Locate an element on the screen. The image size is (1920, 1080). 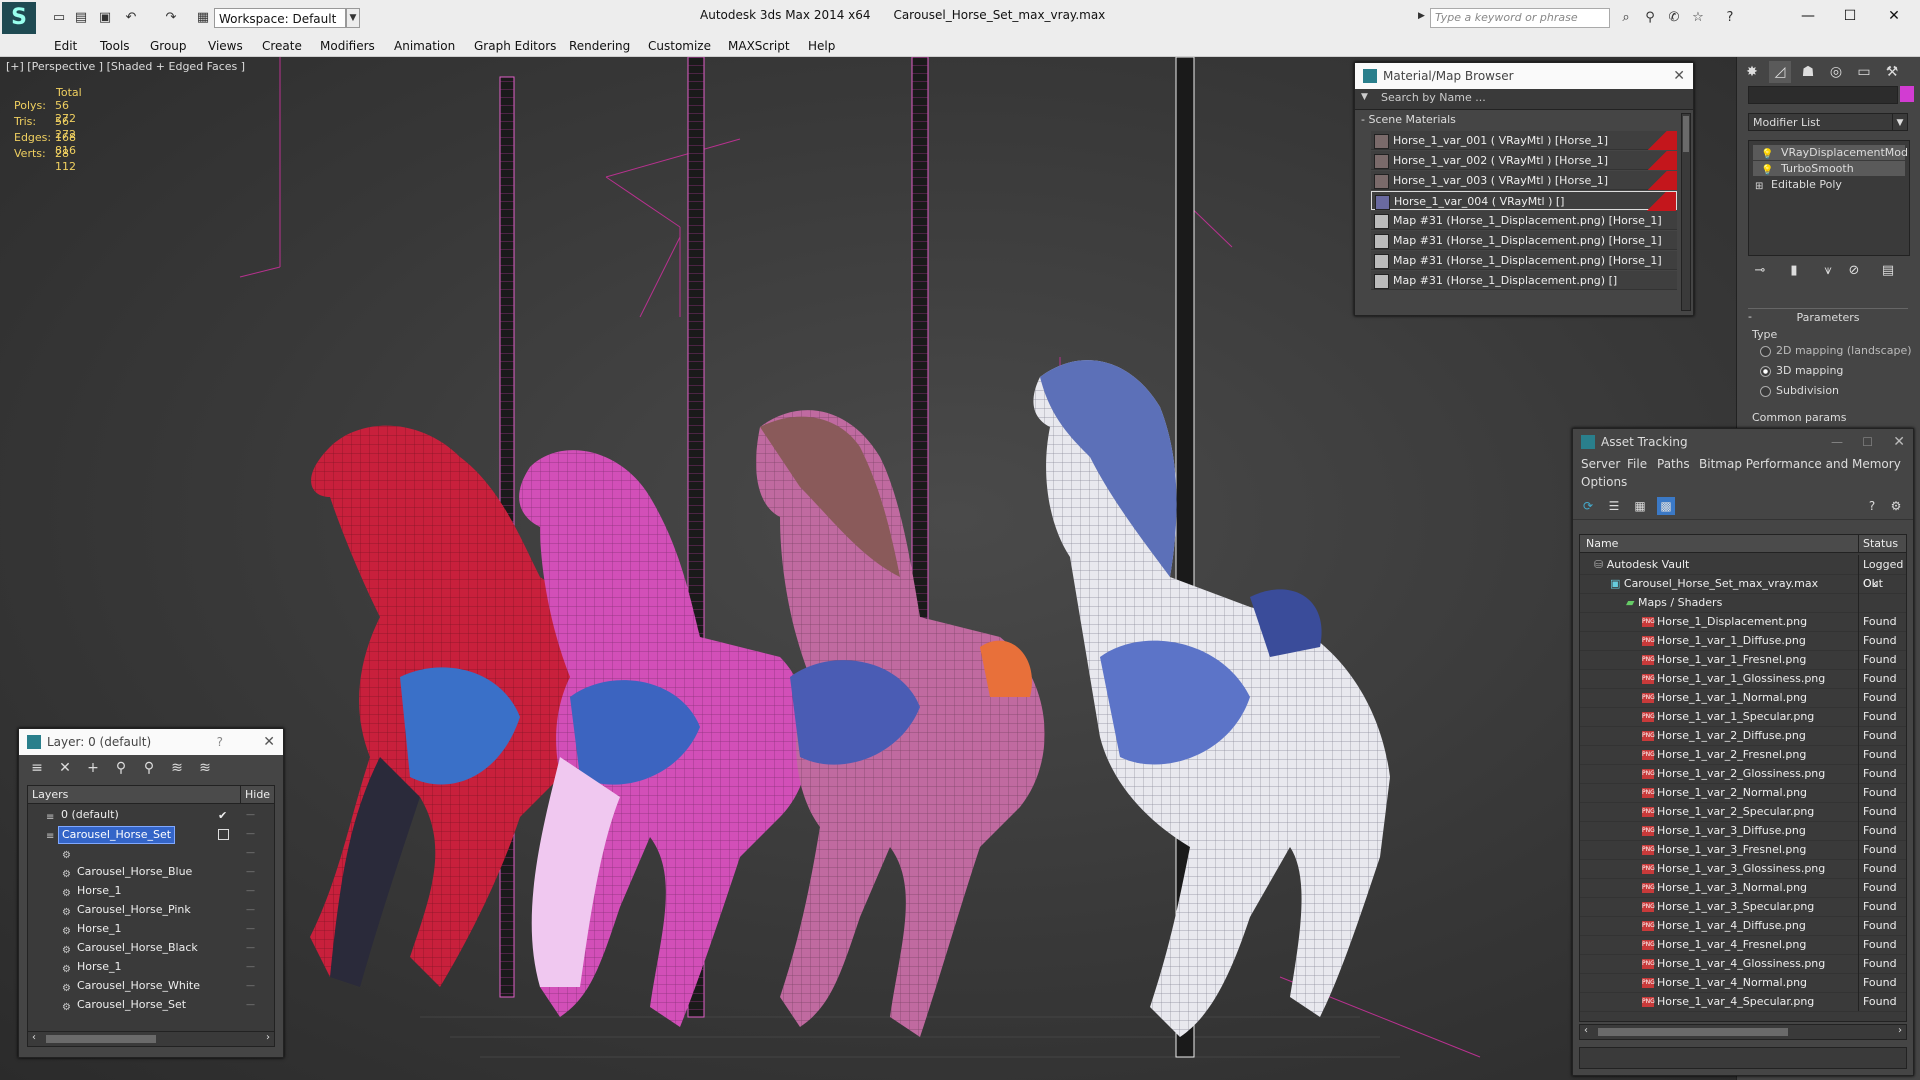
asset-row: PNG Horse_1_var_3_Specular.png Found is located at coordinates (1743, 907).